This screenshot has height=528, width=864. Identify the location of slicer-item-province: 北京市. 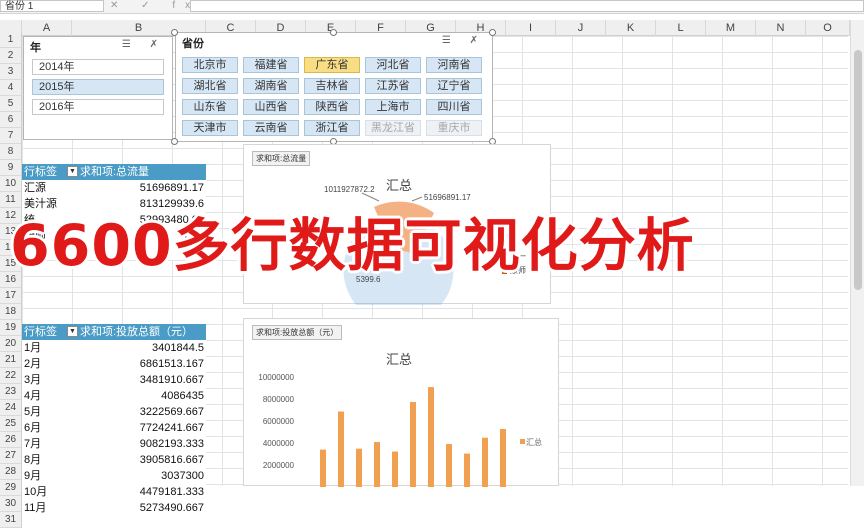
(210, 65).